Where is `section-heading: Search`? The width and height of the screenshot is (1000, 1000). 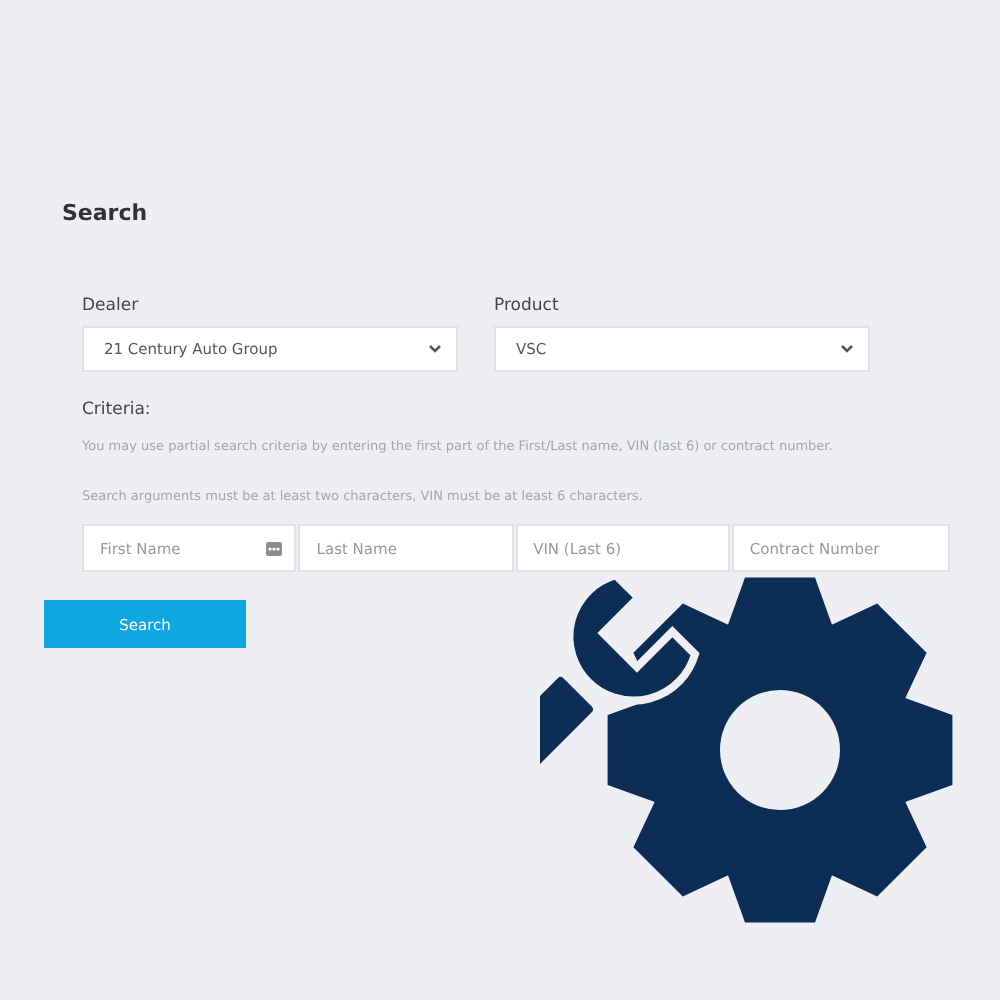 section-heading: Search is located at coordinates (105, 213).